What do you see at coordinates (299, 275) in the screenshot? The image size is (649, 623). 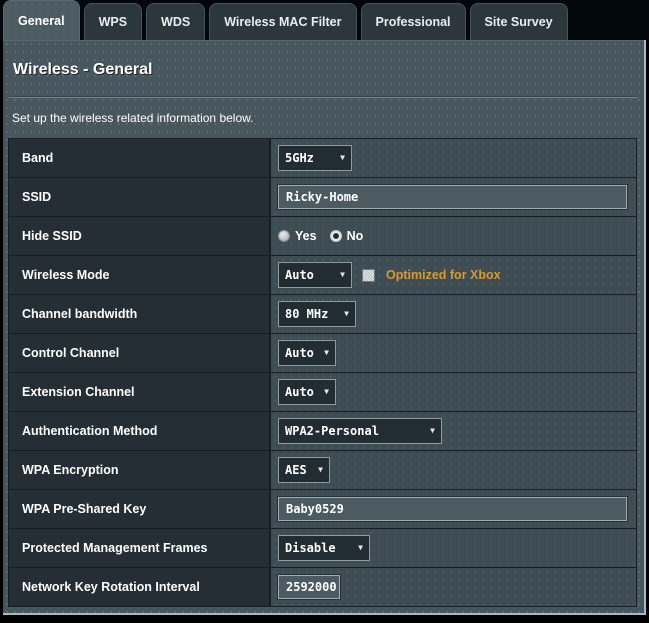 I see `wireless-mode-select-value: Auto` at bounding box center [299, 275].